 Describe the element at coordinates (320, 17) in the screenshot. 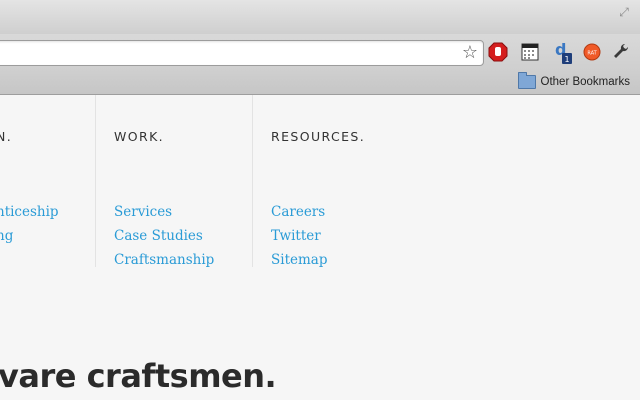

I see `window-titlebar: ⤢` at that location.